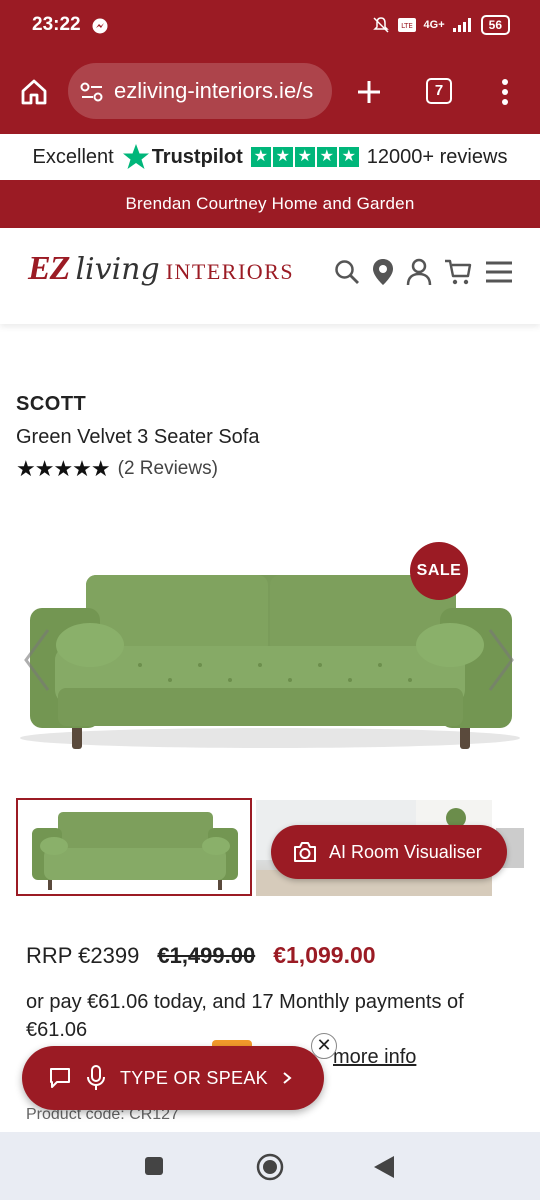 This screenshot has height=1200, width=540. I want to click on recent-apps-icon, so click(154, 1166).